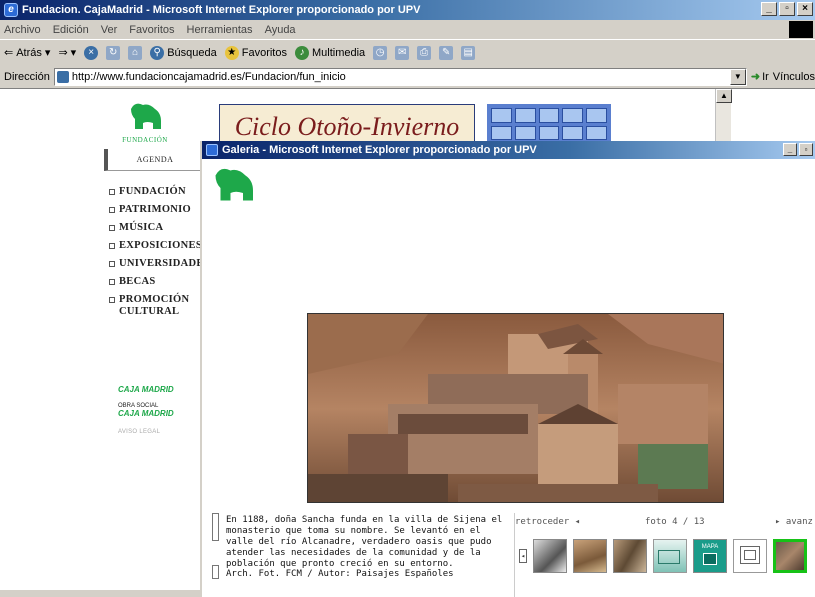 This screenshot has height=597, width=815. What do you see at coordinates (192, 52) in the screenshot?
I see `search-label: Búsqueda` at bounding box center [192, 52].